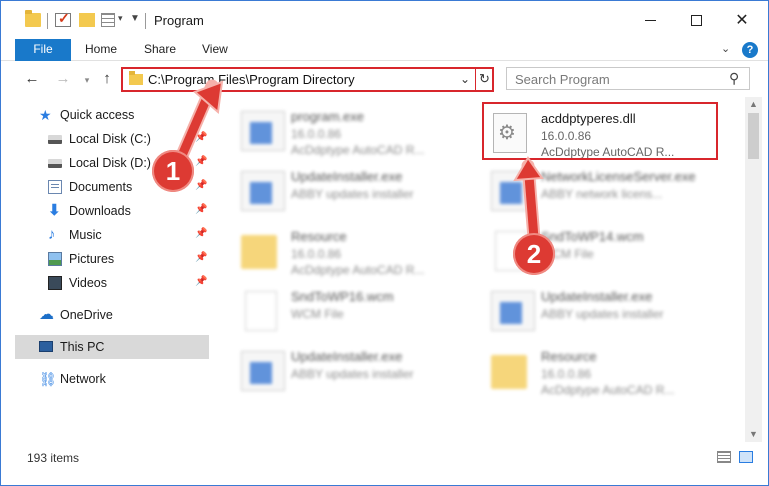 The image size is (769, 486). Describe the element at coordinates (215, 50) in the screenshot. I see `tab-view: View` at that location.